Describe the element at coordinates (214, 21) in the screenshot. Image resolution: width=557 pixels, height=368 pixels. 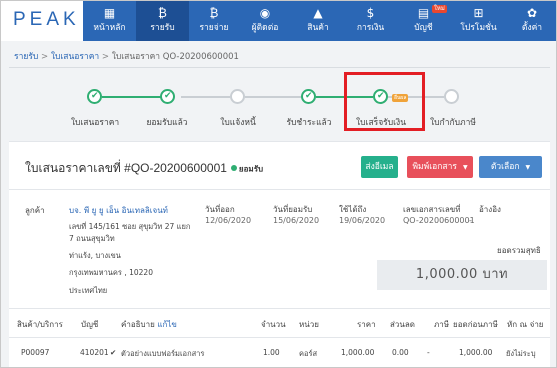
I see `nav-expense: ₿ รายจ่าย` at that location.